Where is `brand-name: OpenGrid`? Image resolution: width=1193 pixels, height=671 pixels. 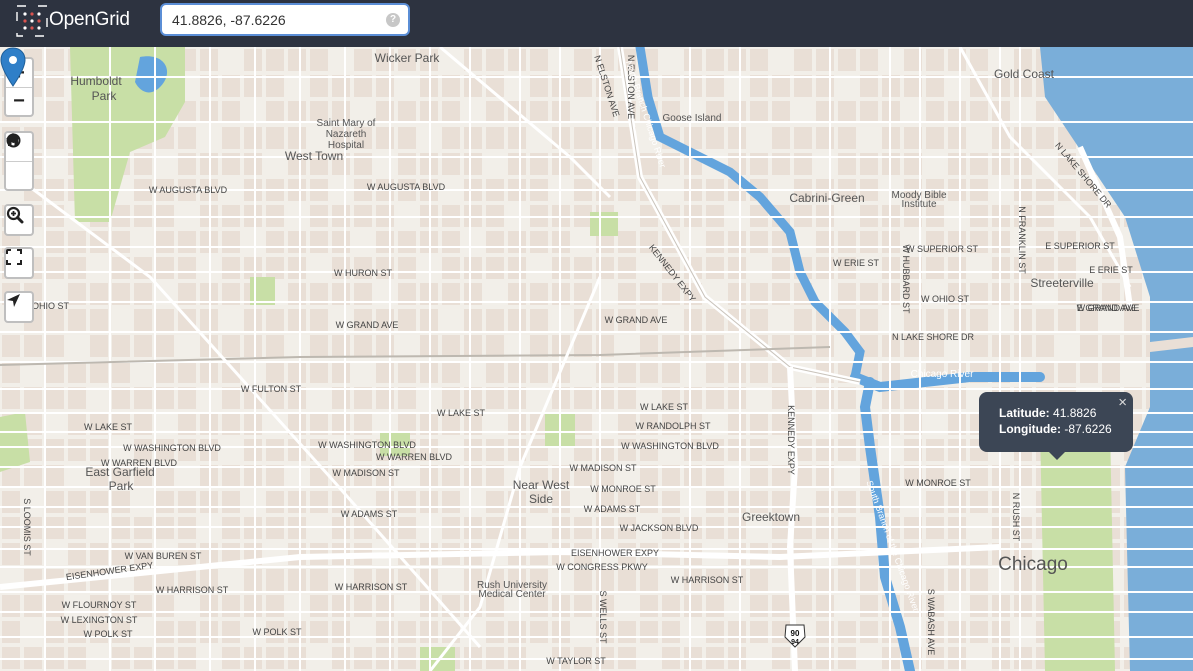 brand-name: OpenGrid is located at coordinates (89, 20).